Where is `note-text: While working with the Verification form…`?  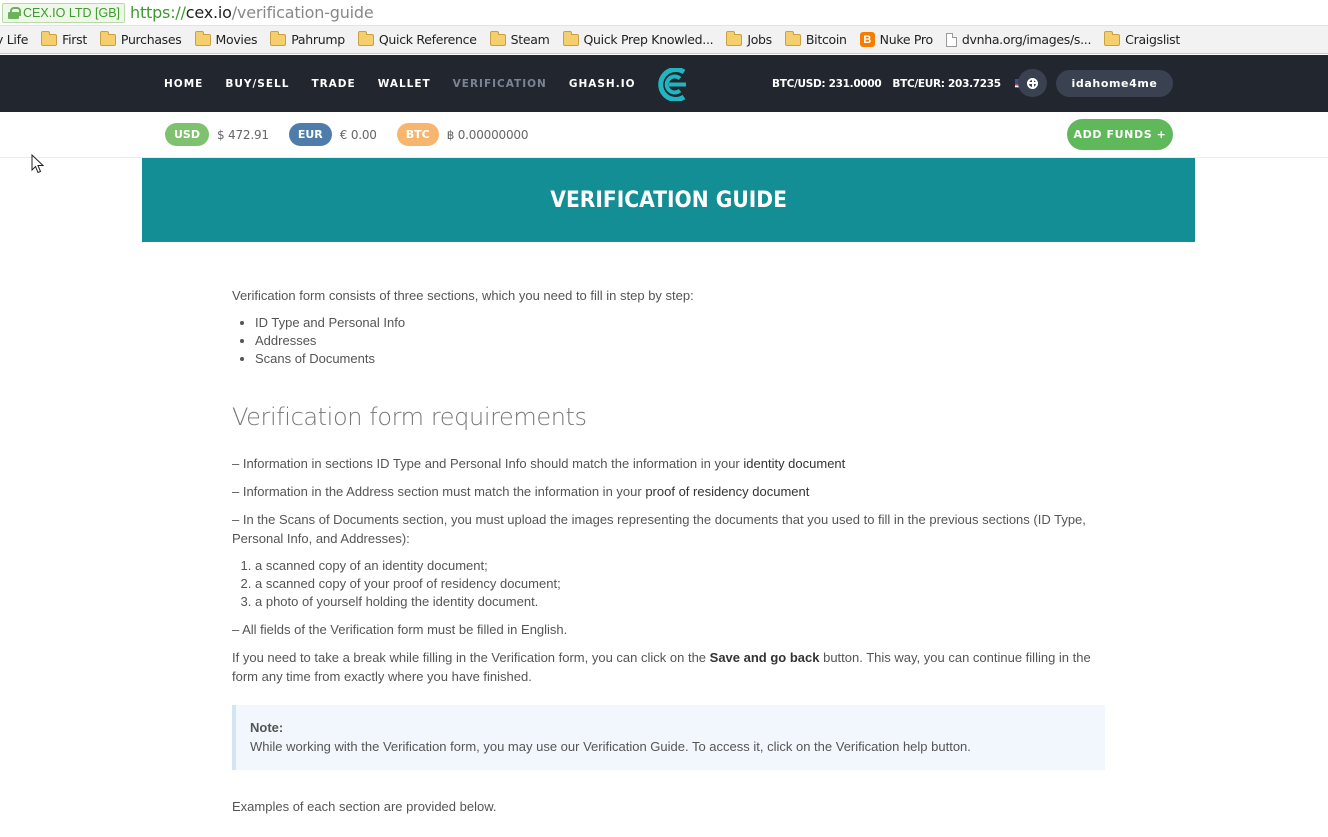 note-text: While working with the Verification form… is located at coordinates (610, 746).